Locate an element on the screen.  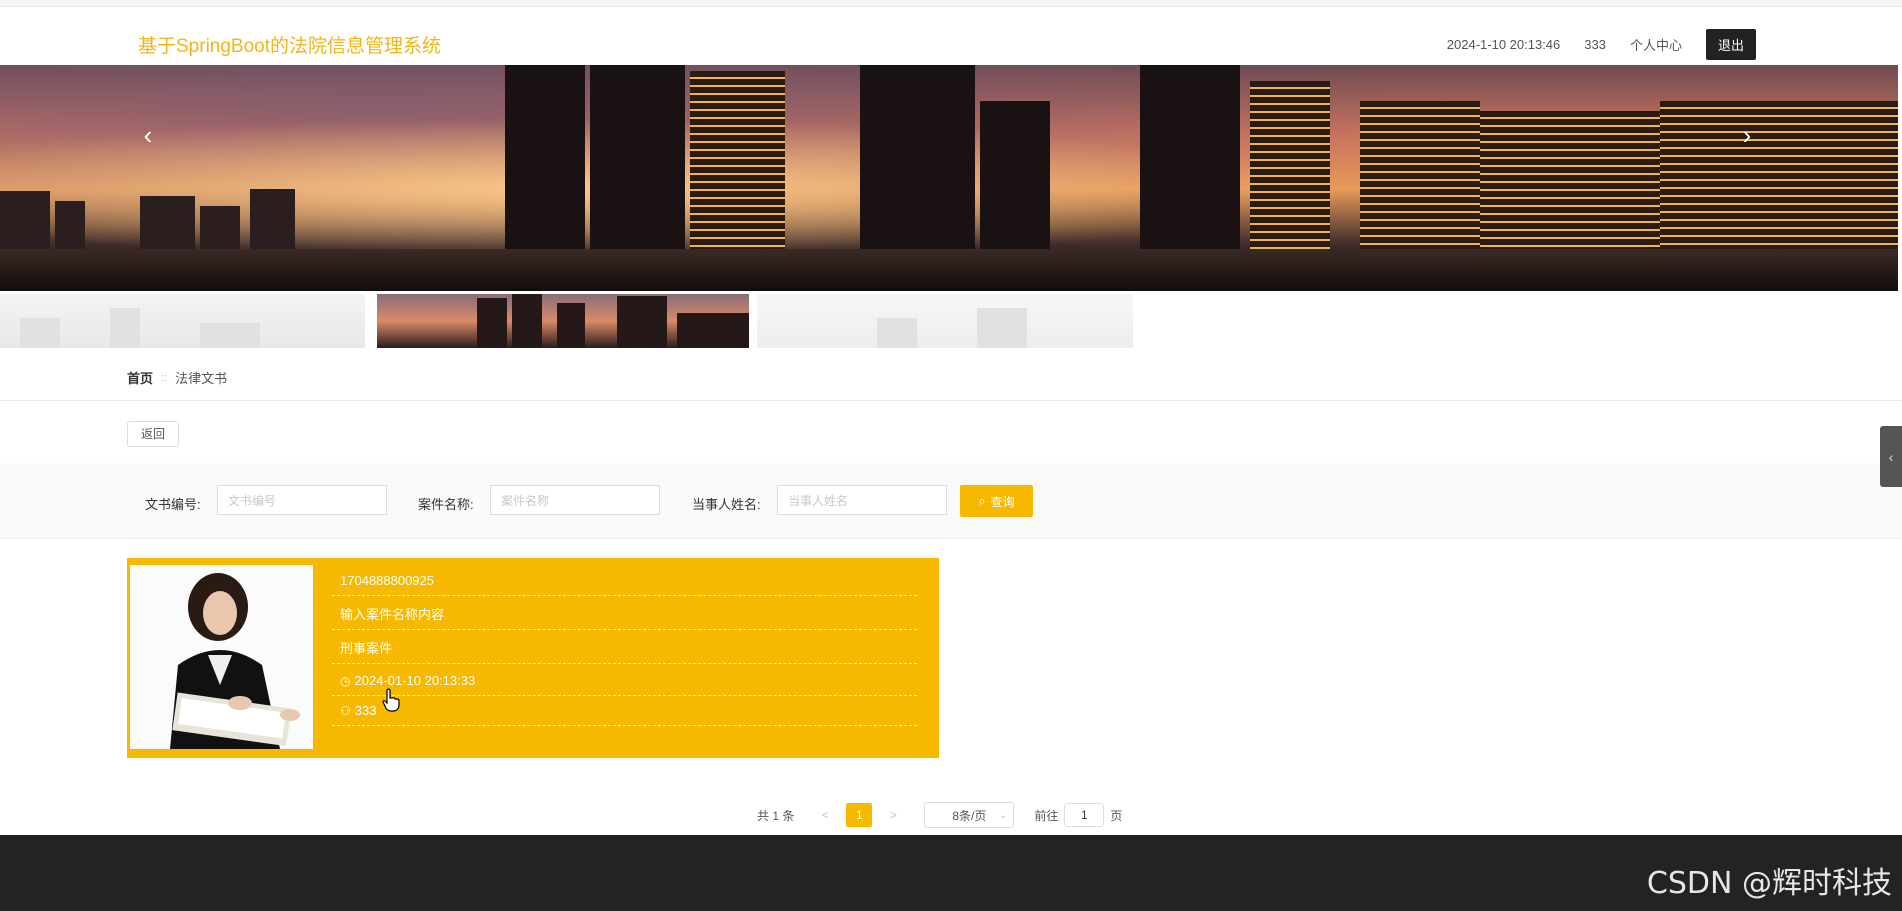
username: 333 is located at coordinates (1595, 44).